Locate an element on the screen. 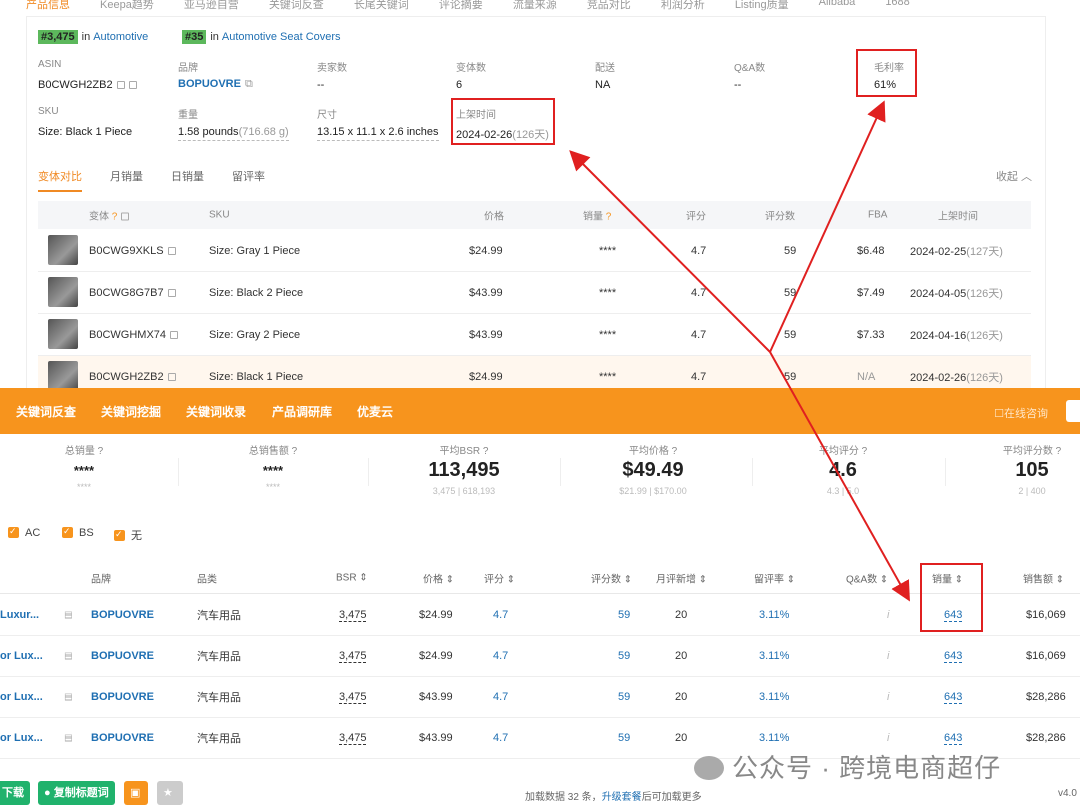 This screenshot has height=810, width=1080. image-icon: ▣ is located at coordinates (135, 793).